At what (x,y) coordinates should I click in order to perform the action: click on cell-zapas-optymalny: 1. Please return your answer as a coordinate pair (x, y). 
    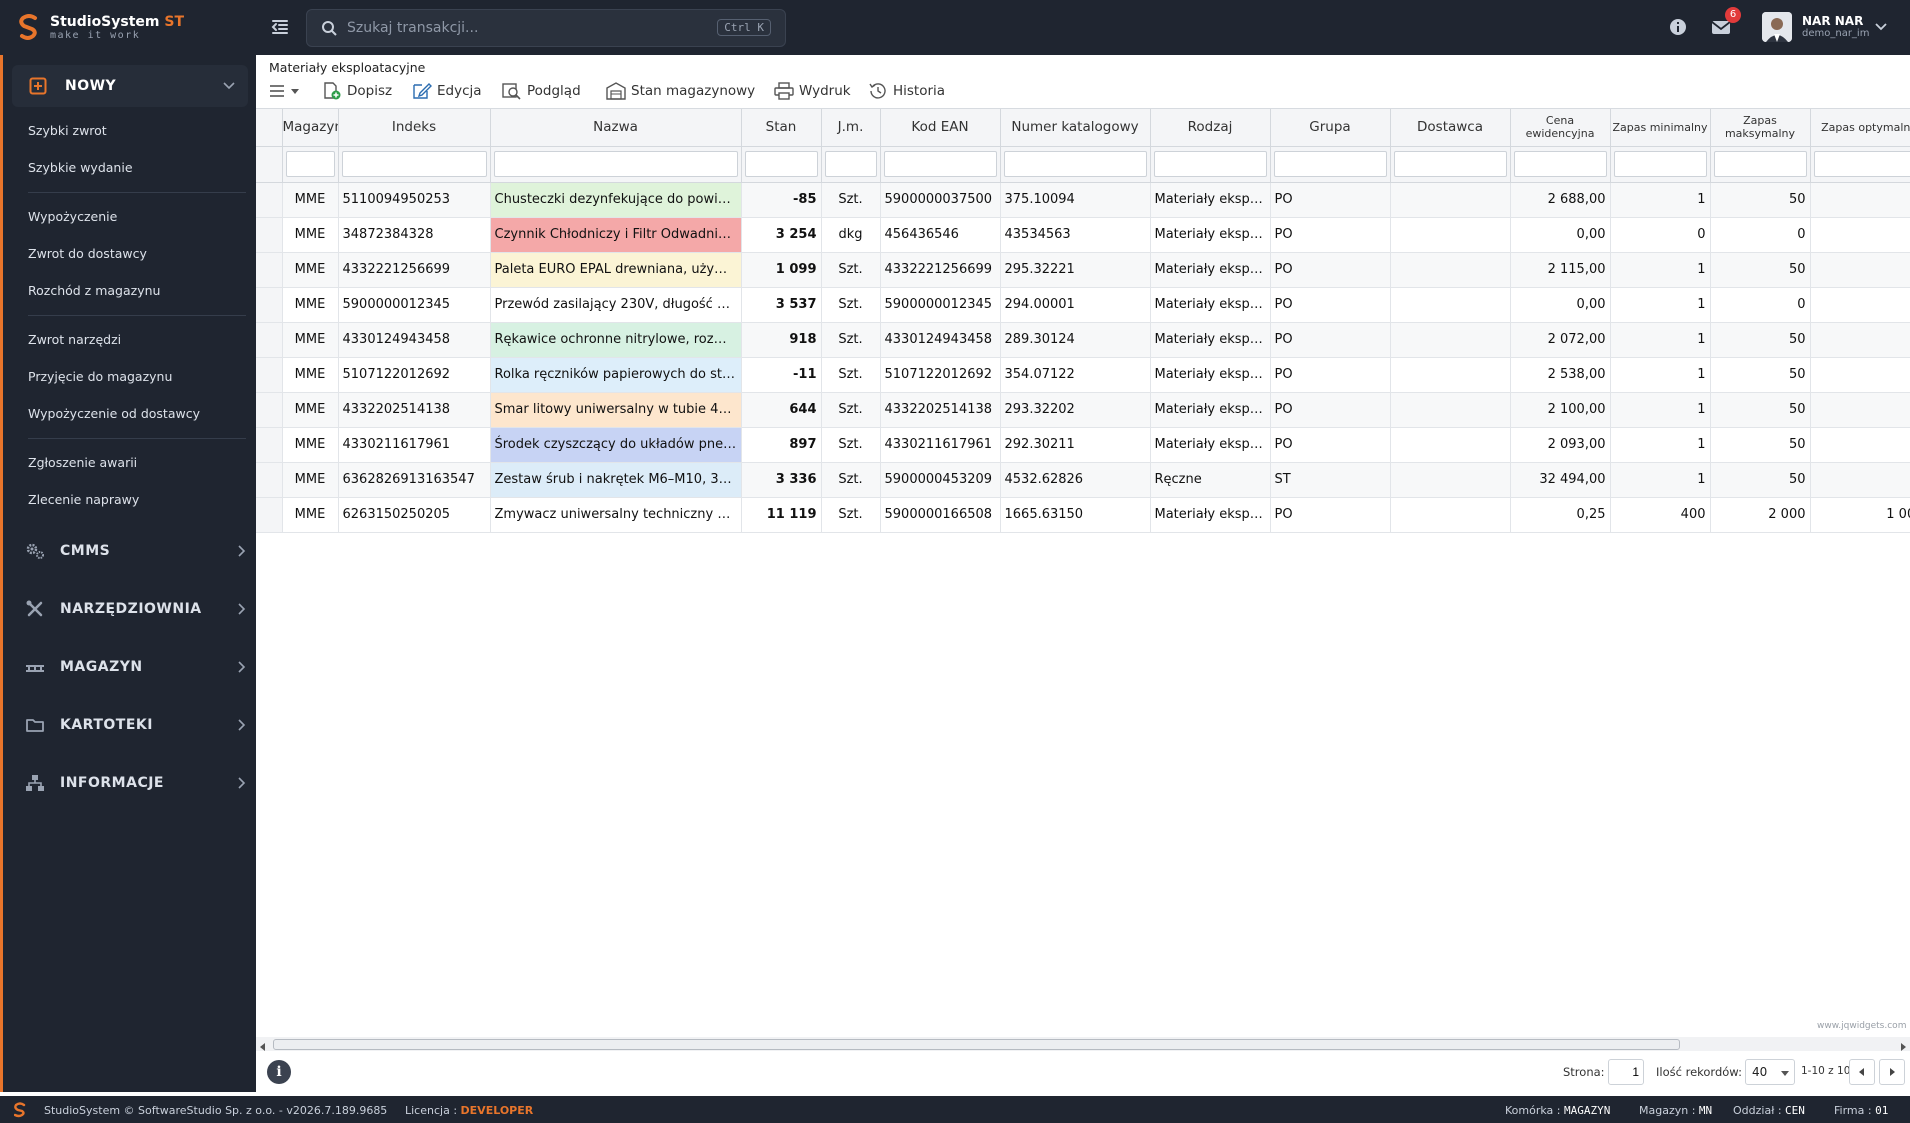
    Looking at the image, I should click on (1860, 340).